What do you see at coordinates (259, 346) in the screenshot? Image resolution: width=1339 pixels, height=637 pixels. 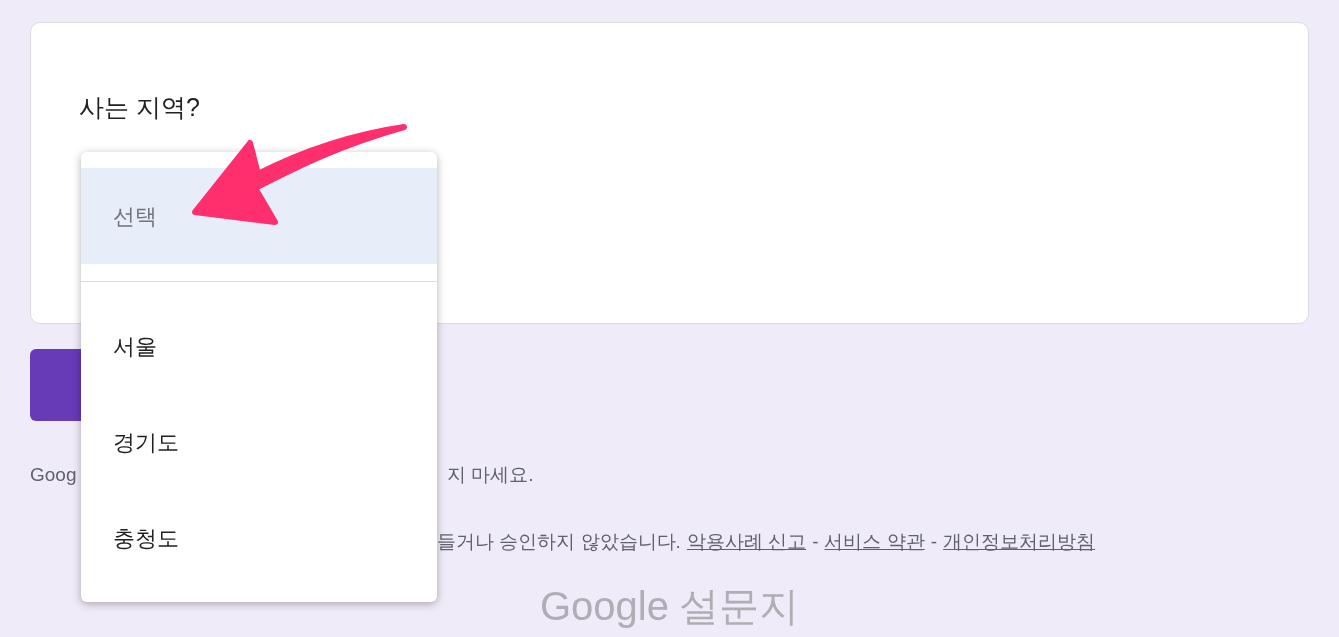 I see `dropdown-option: 서울` at bounding box center [259, 346].